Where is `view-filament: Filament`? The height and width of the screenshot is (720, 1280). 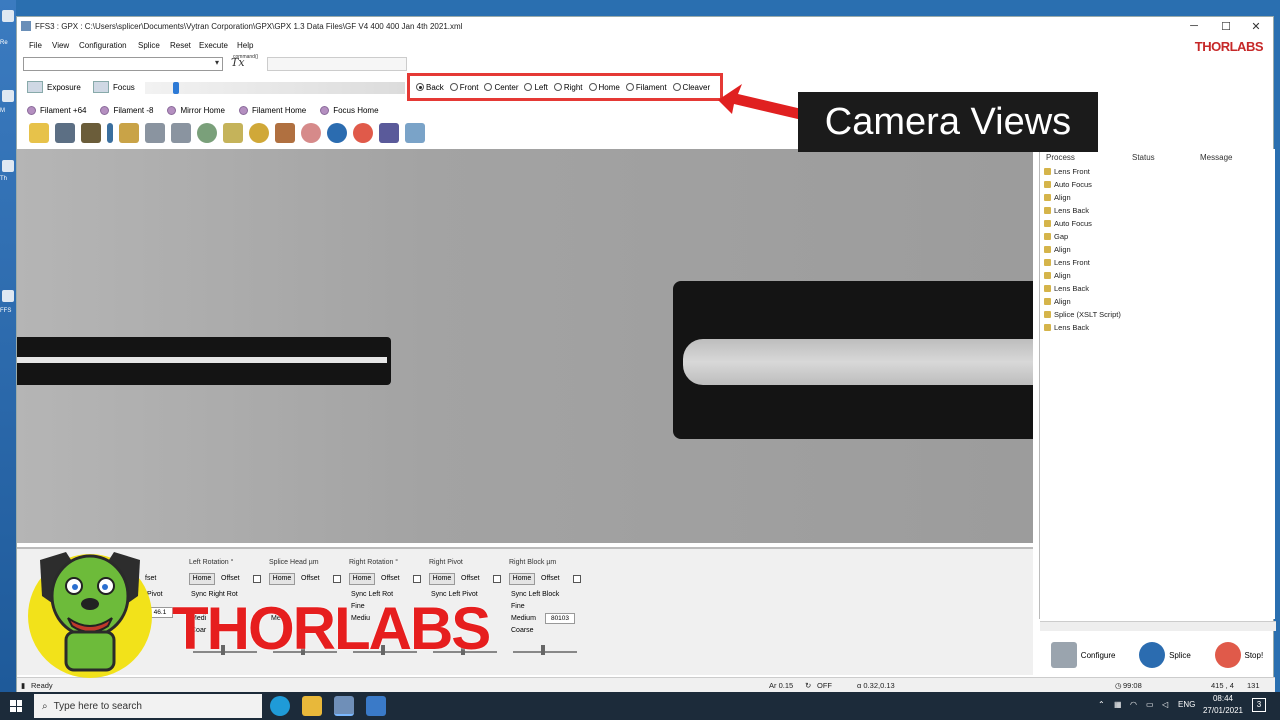 view-filament: Filament is located at coordinates (646, 87).